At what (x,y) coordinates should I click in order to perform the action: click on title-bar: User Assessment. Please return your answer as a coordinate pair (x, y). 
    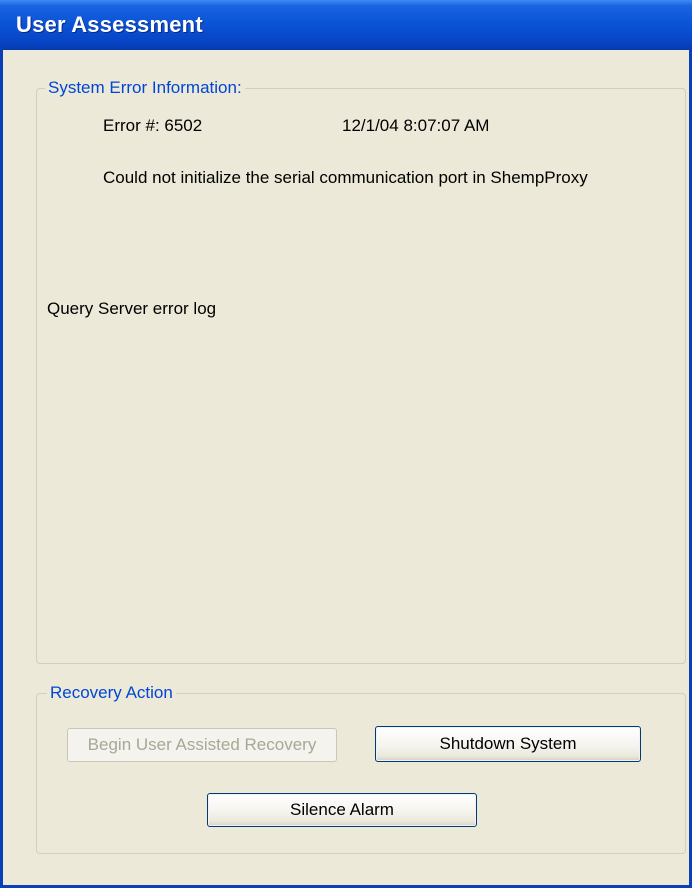
    Looking at the image, I should click on (346, 25).